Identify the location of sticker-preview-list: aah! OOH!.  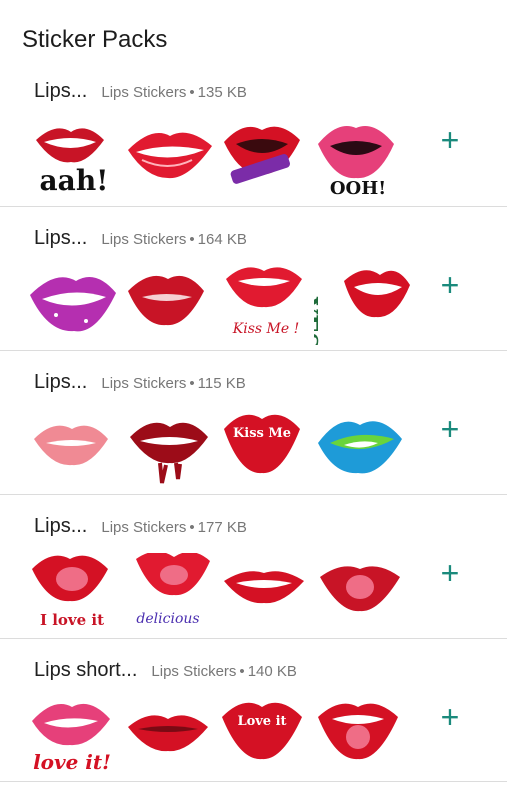
(218, 160).